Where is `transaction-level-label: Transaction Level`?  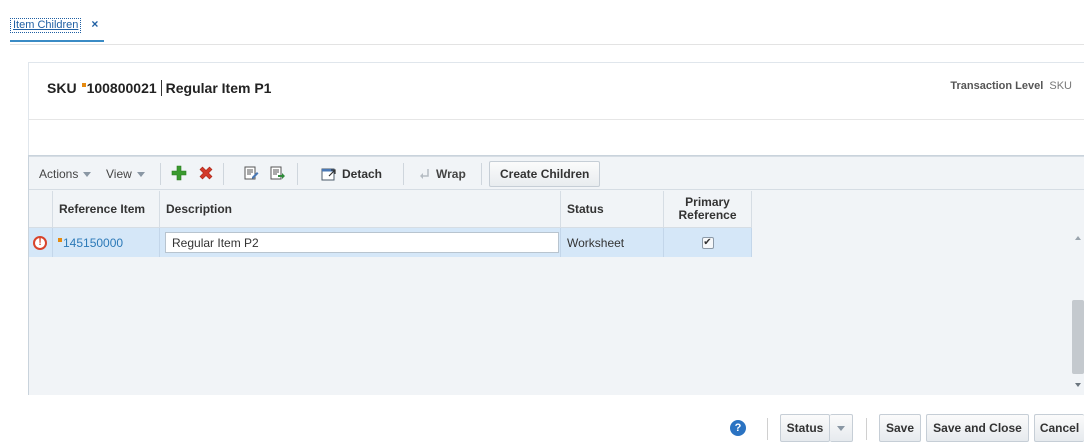 transaction-level-label: Transaction Level is located at coordinates (997, 86).